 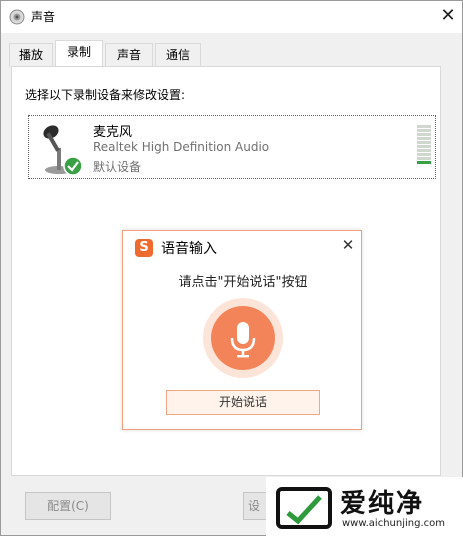 I want to click on watermark-url: www.aichunjing.com, so click(x=393, y=523).